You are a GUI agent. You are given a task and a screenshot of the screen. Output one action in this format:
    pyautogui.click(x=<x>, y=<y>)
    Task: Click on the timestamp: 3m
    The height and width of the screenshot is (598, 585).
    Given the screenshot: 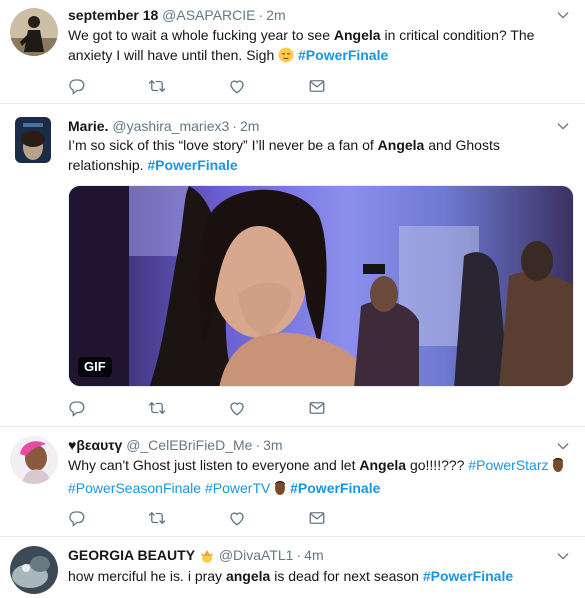 What is the action you would take?
    pyautogui.click(x=272, y=445)
    